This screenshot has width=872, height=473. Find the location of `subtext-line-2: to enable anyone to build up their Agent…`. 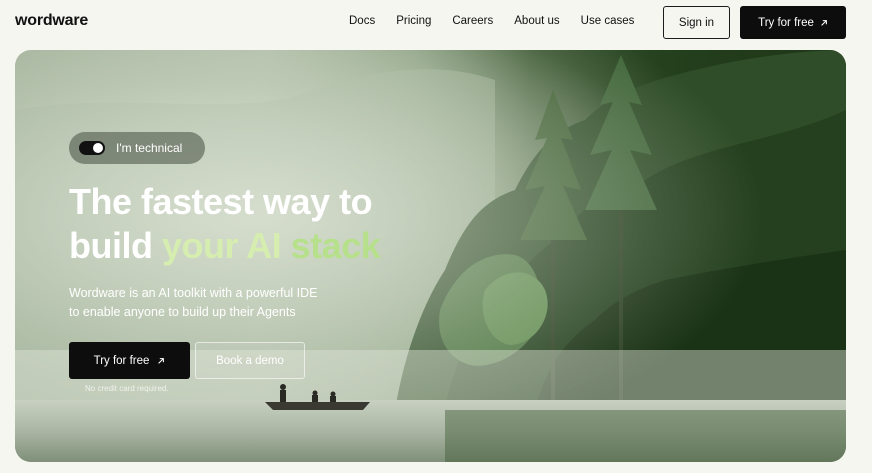

subtext-line-2: to enable anyone to build up their Agent… is located at coordinates (182, 312).